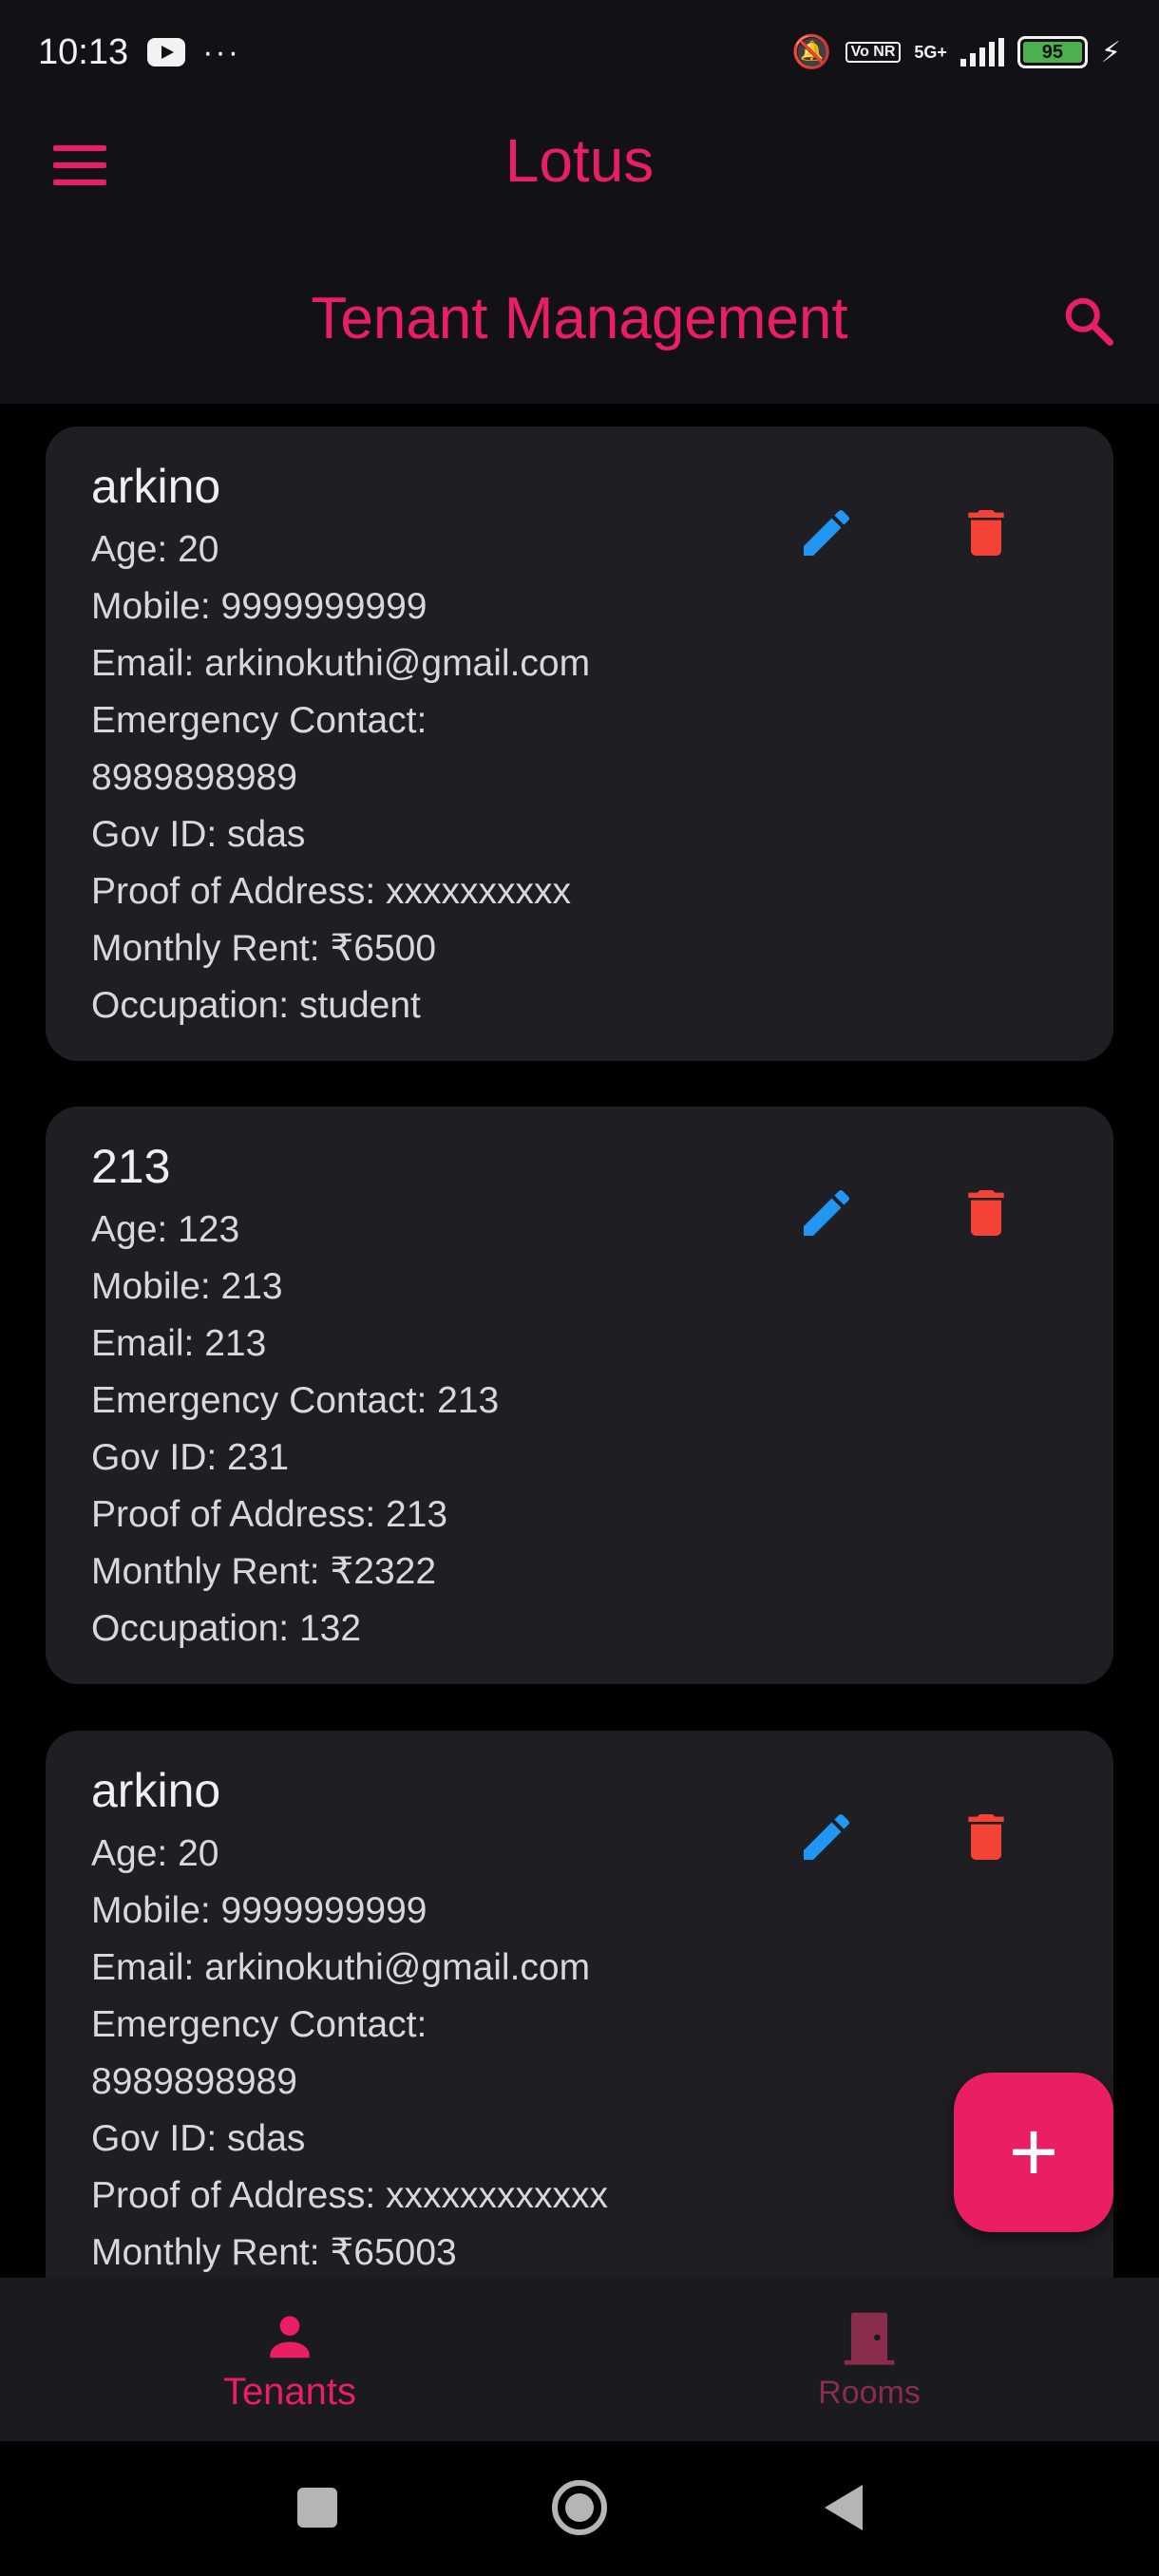 This screenshot has width=1159, height=2576. Describe the element at coordinates (1033, 2152) in the screenshot. I see `add-tenant-button: +` at that location.